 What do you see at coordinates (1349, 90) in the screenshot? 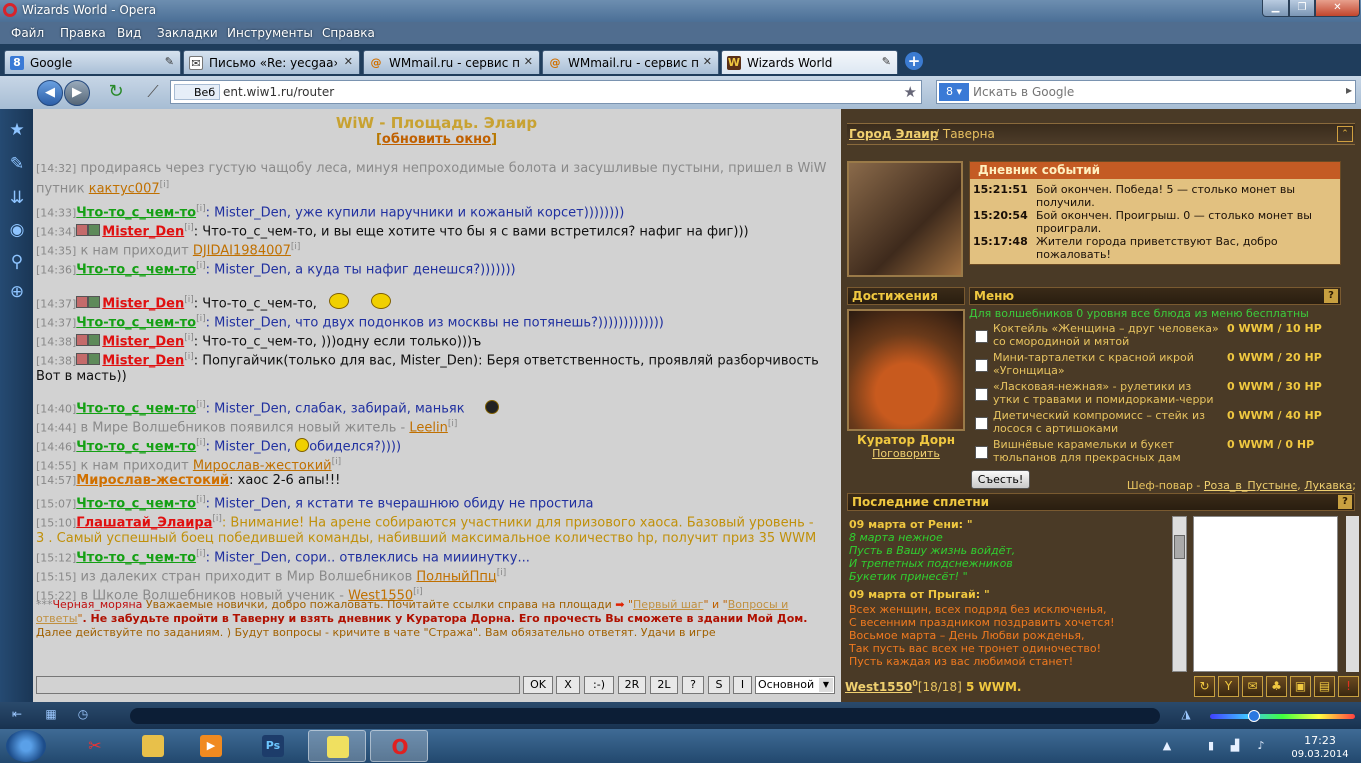
I see `search-go-icon: ▸` at bounding box center [1349, 90].